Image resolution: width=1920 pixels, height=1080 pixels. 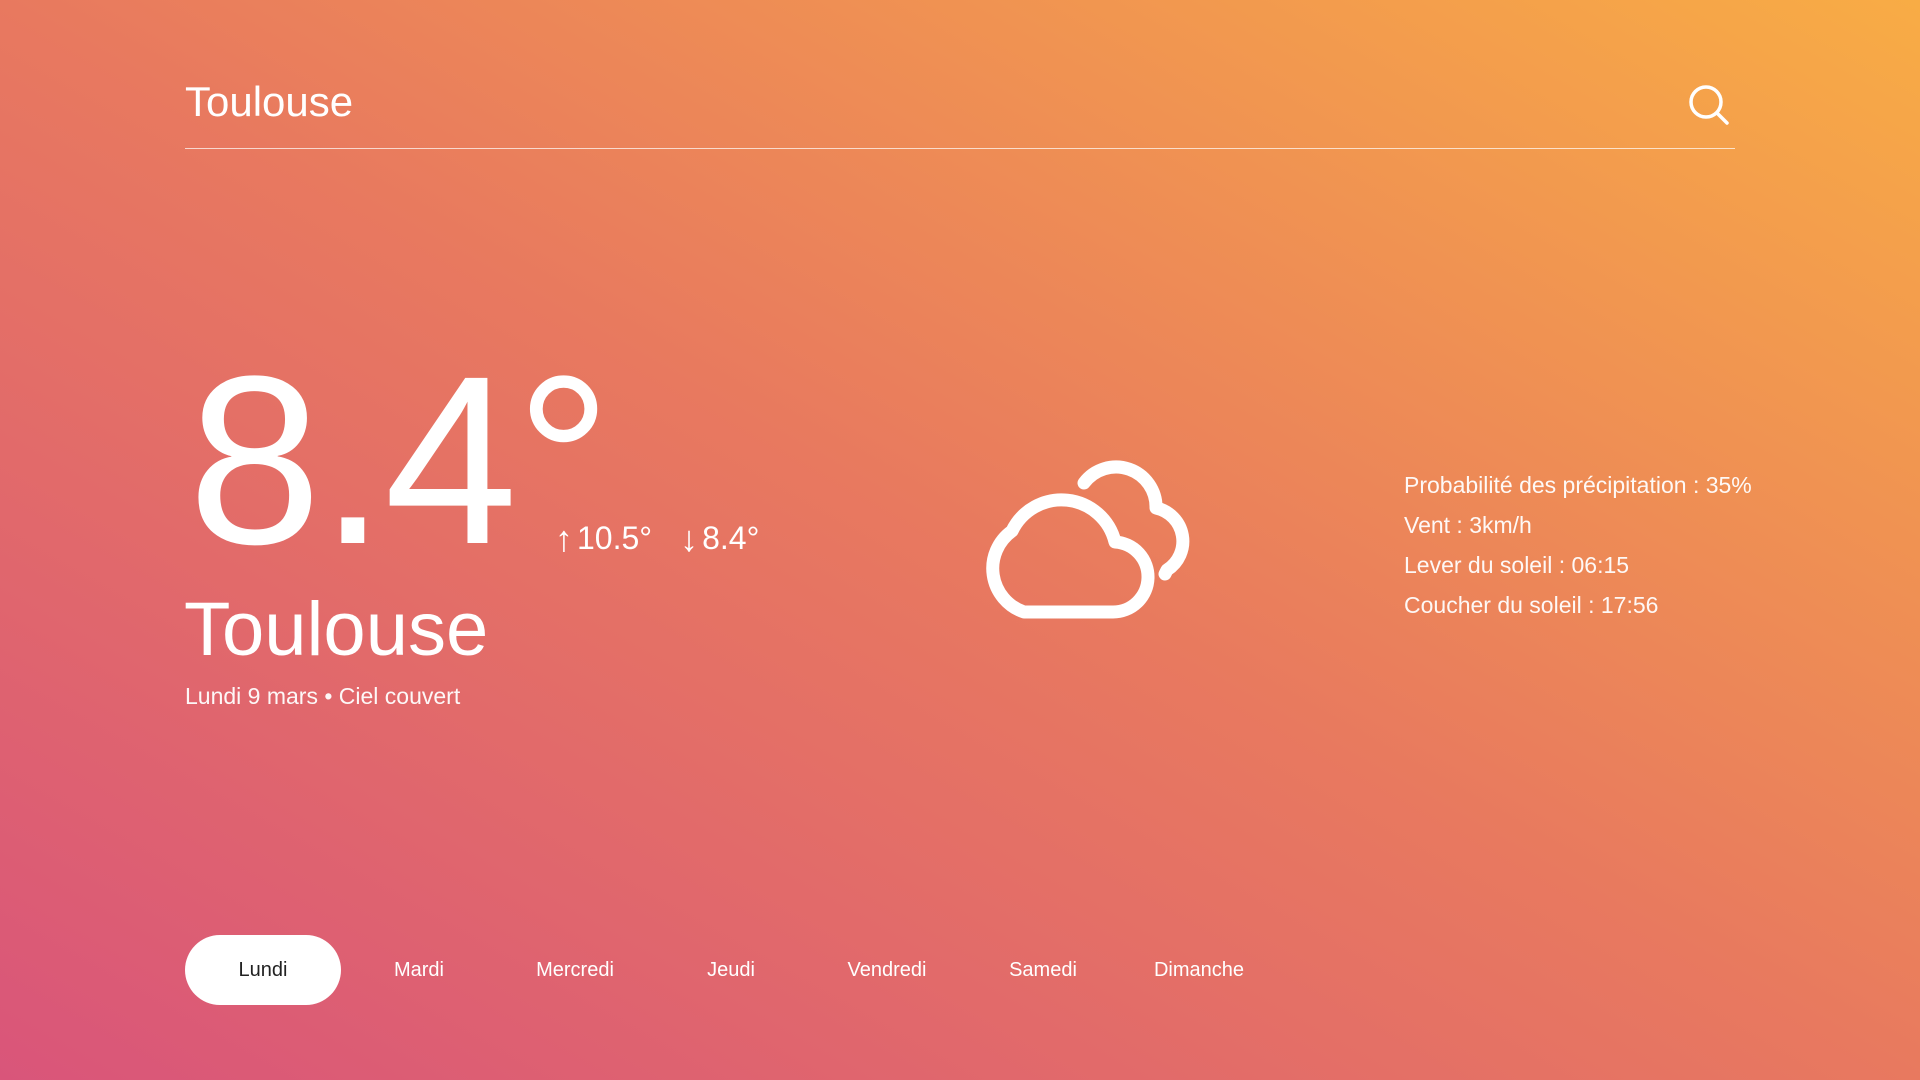 What do you see at coordinates (1043, 970) in the screenshot?
I see `day-tab-samedi: Samedi` at bounding box center [1043, 970].